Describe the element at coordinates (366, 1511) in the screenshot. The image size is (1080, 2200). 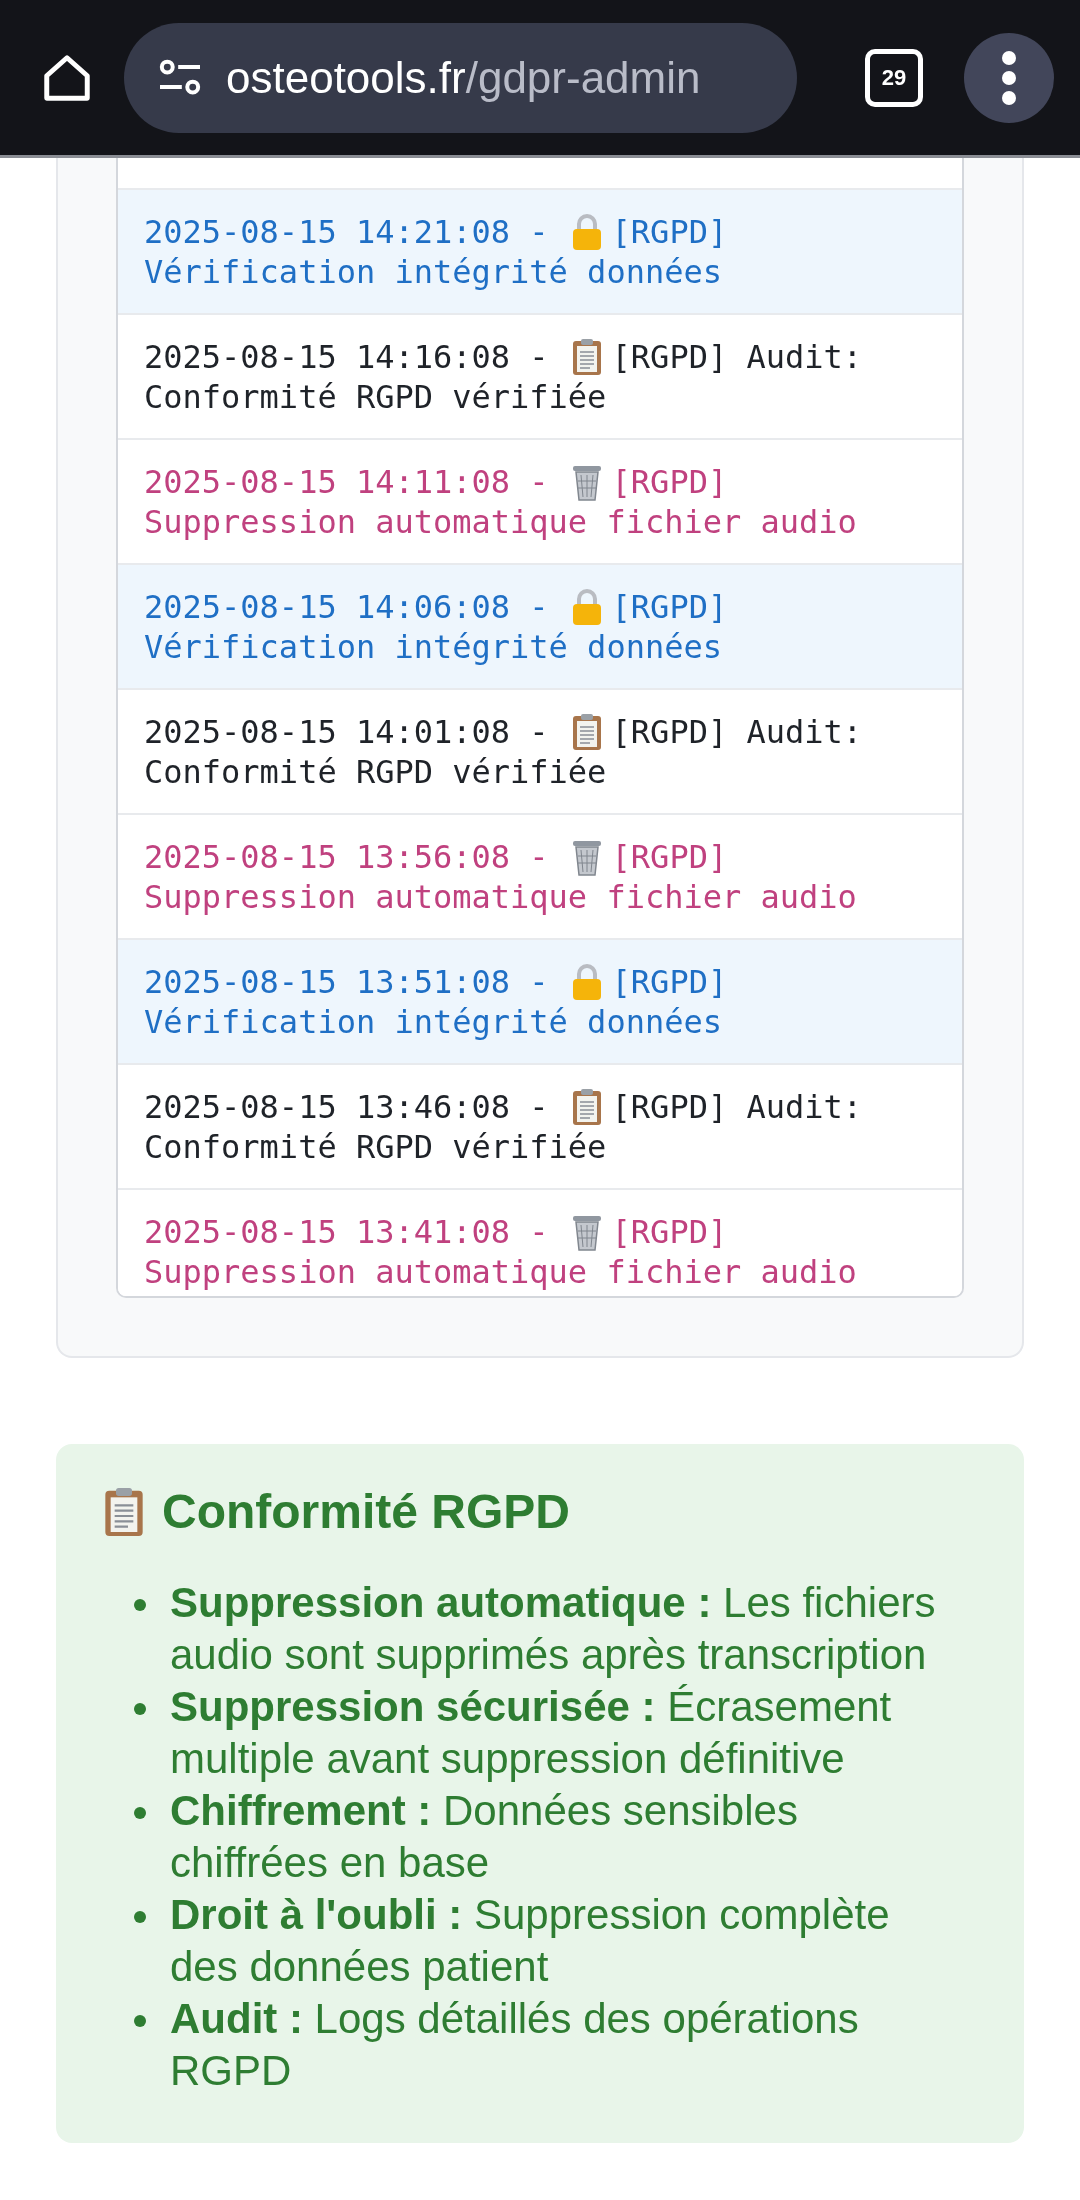
I see `card-title: Conformité RGPD` at that location.